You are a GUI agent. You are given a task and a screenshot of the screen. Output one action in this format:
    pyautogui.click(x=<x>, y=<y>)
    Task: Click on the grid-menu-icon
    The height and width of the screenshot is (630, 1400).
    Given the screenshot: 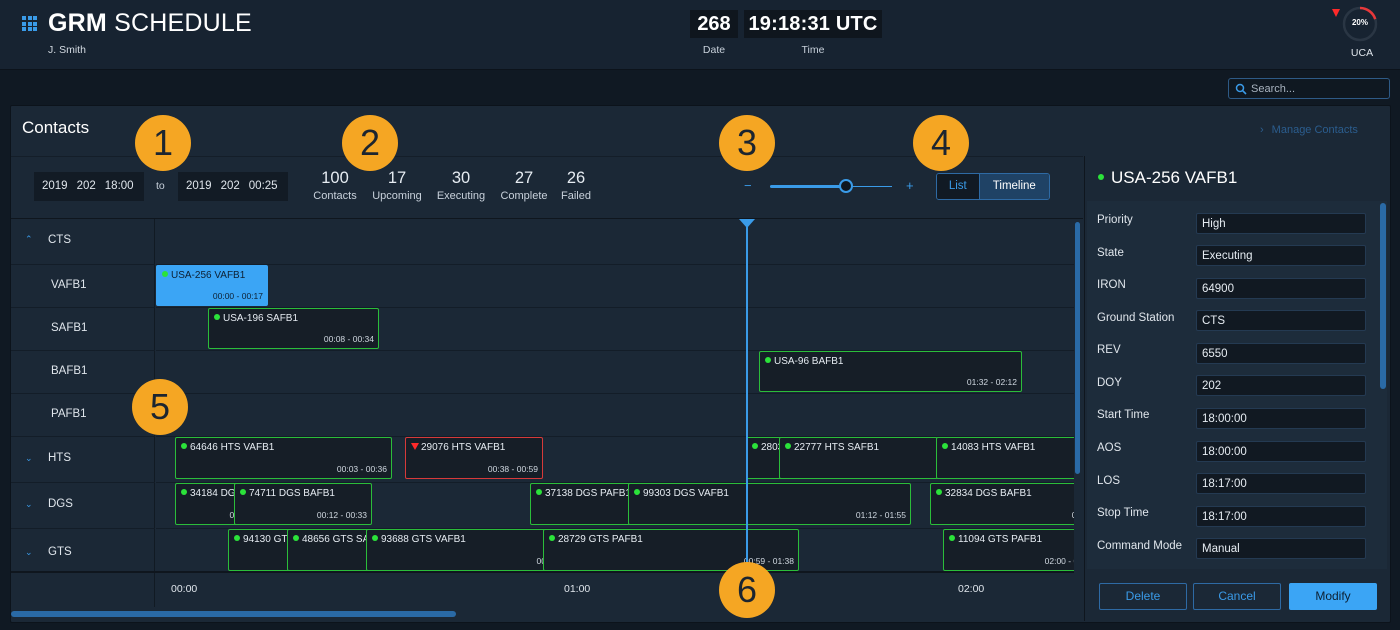 What is the action you would take?
    pyautogui.click(x=29, y=23)
    